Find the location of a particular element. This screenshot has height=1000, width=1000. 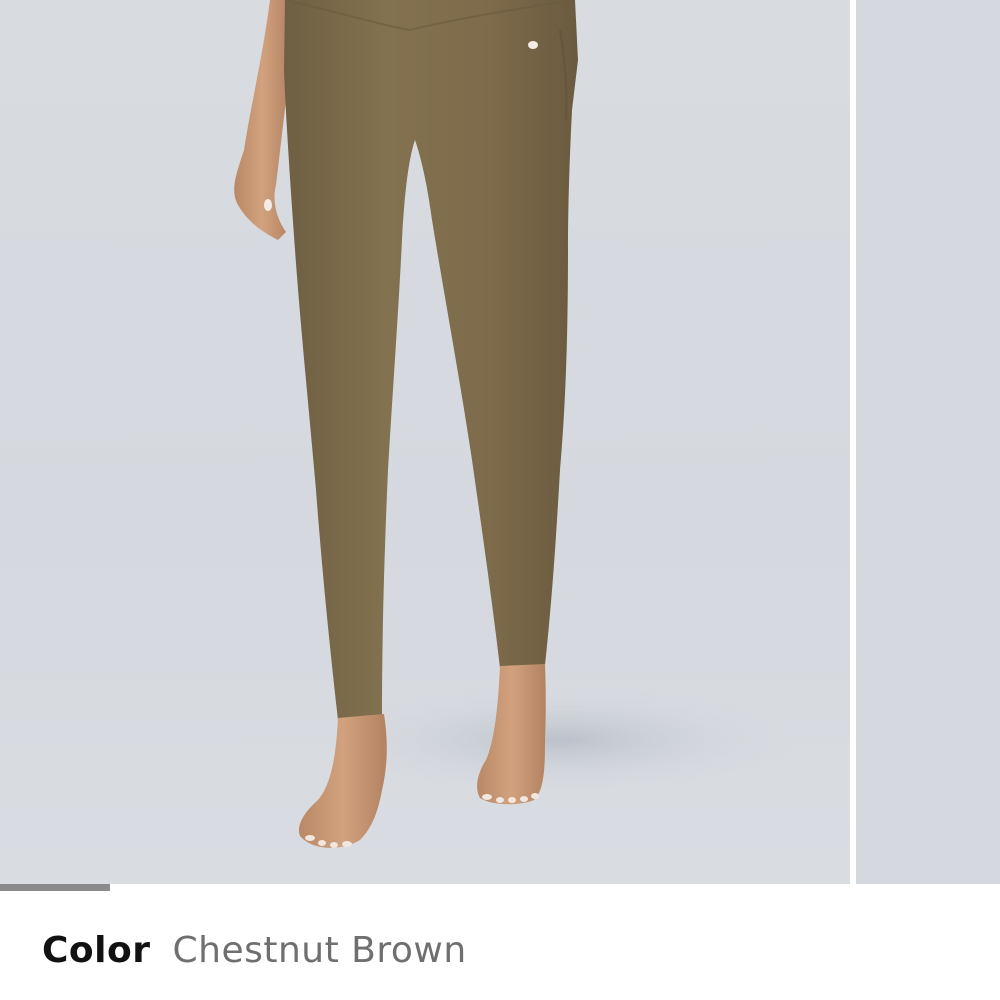

gallery-slide-next is located at coordinates (928, 442).